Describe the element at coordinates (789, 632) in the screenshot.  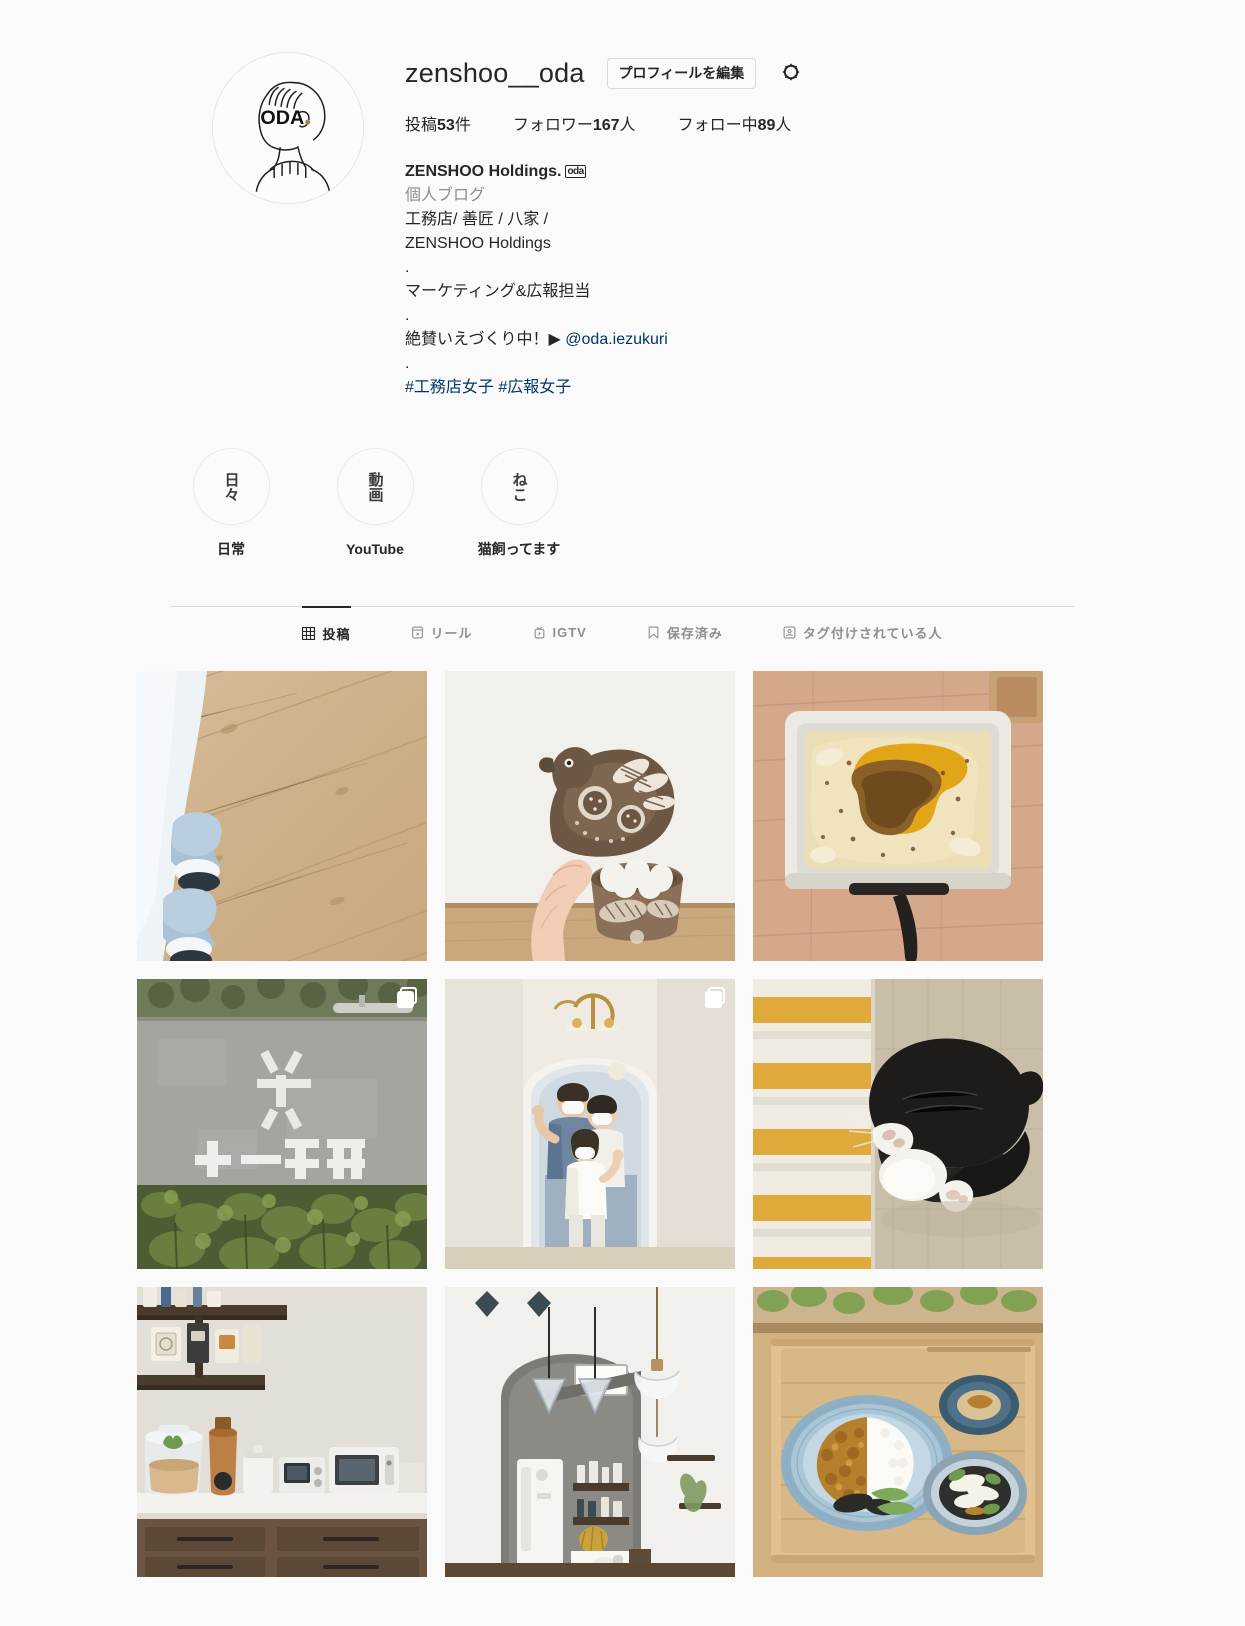
I see `tagged-person-icon` at that location.